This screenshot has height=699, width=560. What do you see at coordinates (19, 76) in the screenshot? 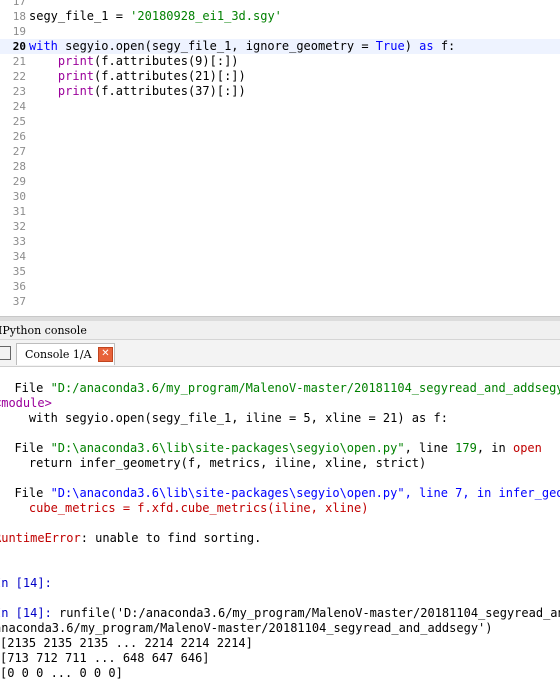
I see `line-number: 22` at bounding box center [19, 76].